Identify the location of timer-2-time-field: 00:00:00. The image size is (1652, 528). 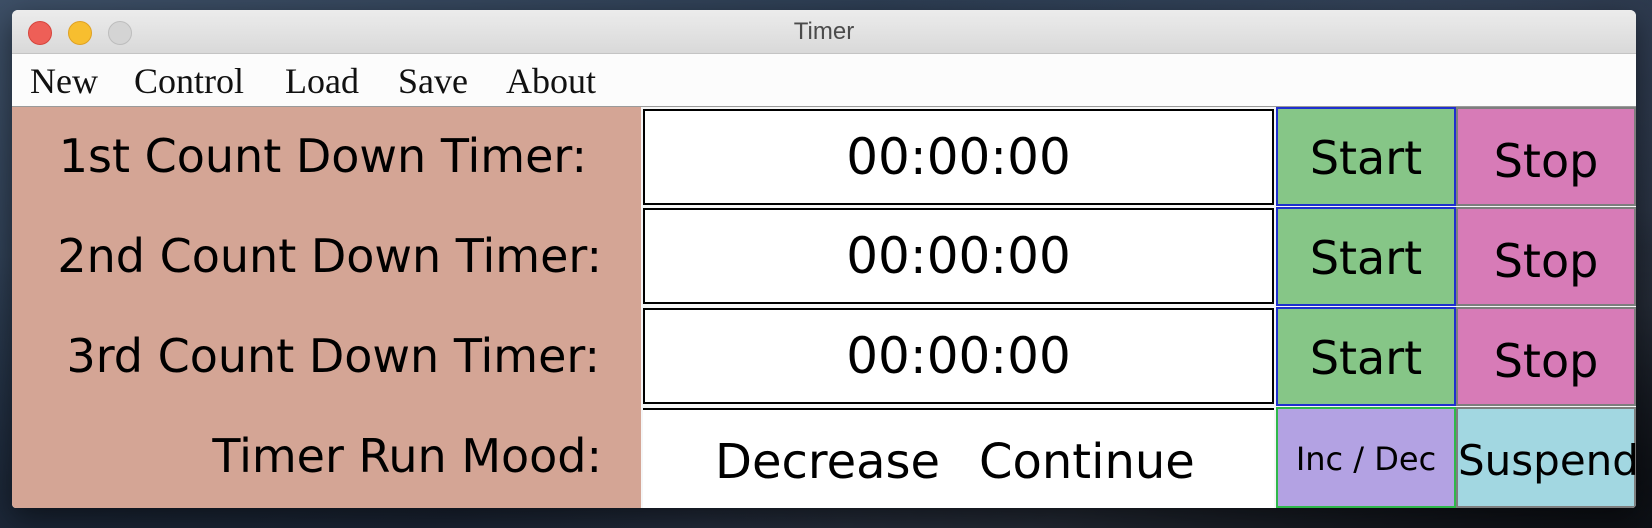
(958, 256).